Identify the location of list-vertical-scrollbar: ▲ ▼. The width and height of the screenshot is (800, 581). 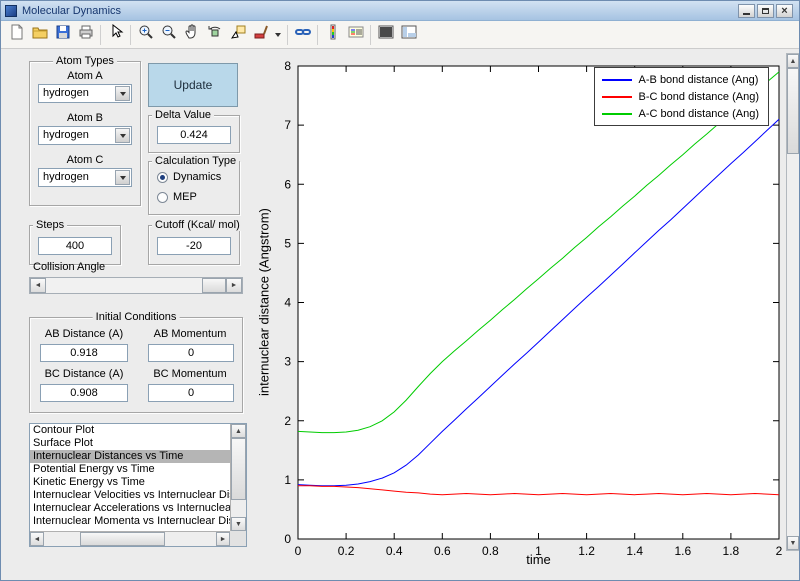
(238, 477).